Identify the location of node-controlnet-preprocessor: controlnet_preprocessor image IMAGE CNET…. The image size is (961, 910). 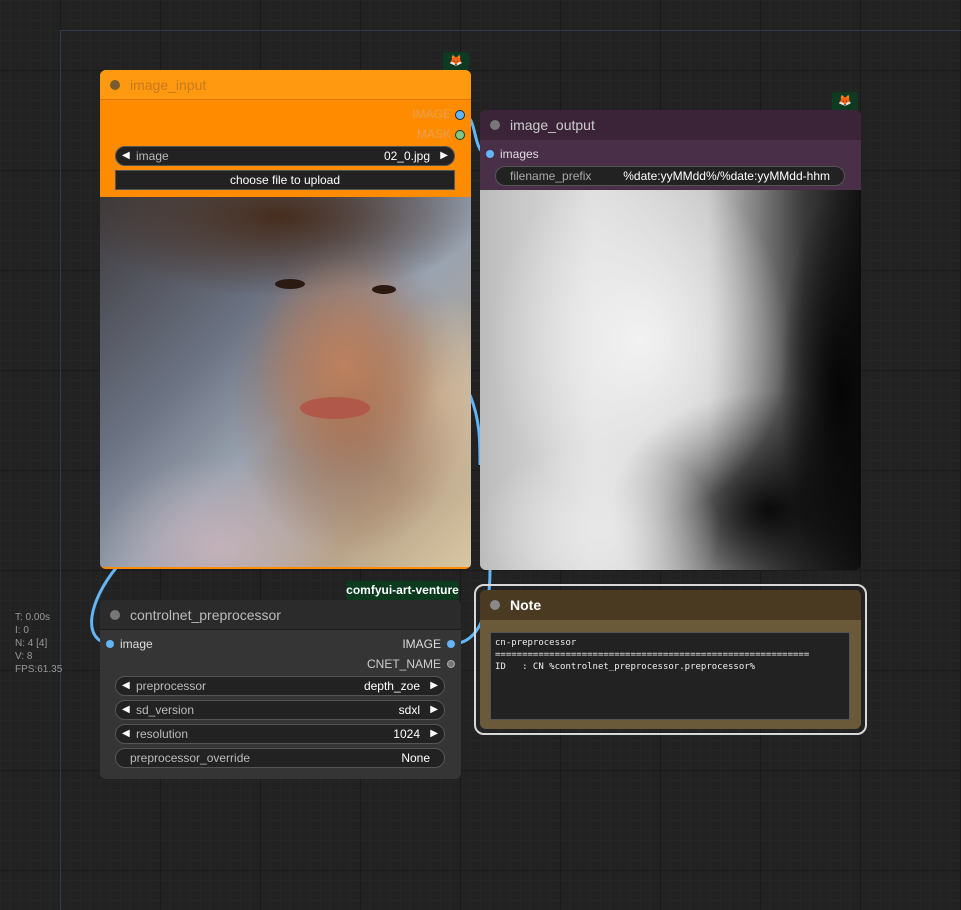
(280, 689).